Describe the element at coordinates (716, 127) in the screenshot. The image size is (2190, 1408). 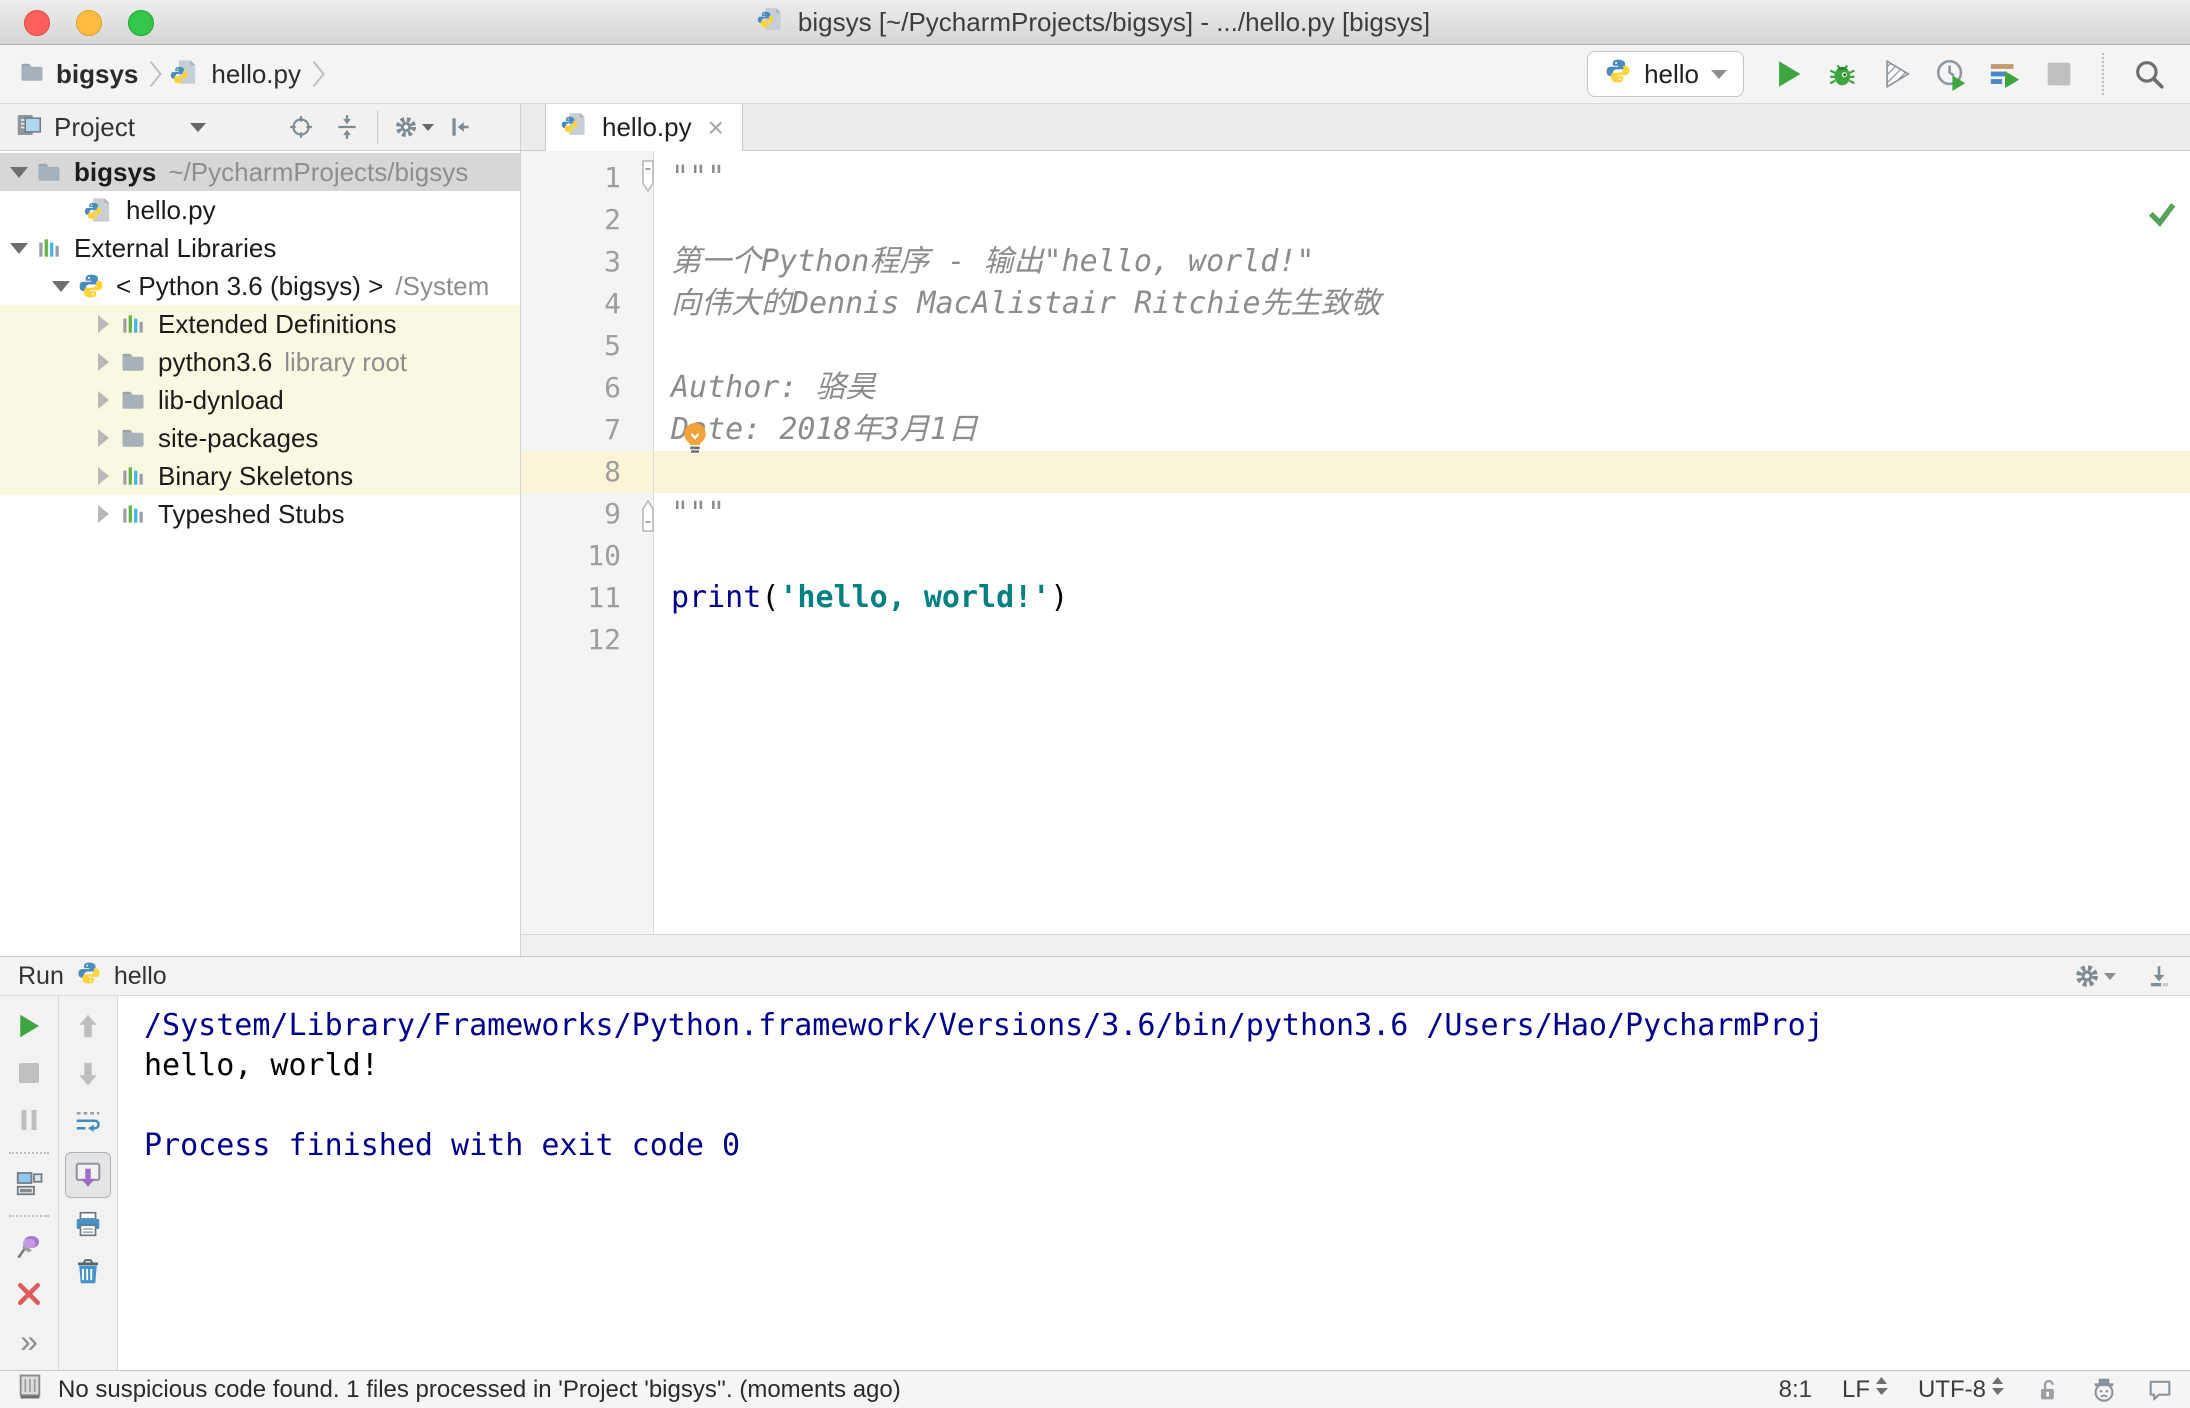
I see `close-tab-icon: ×` at that location.